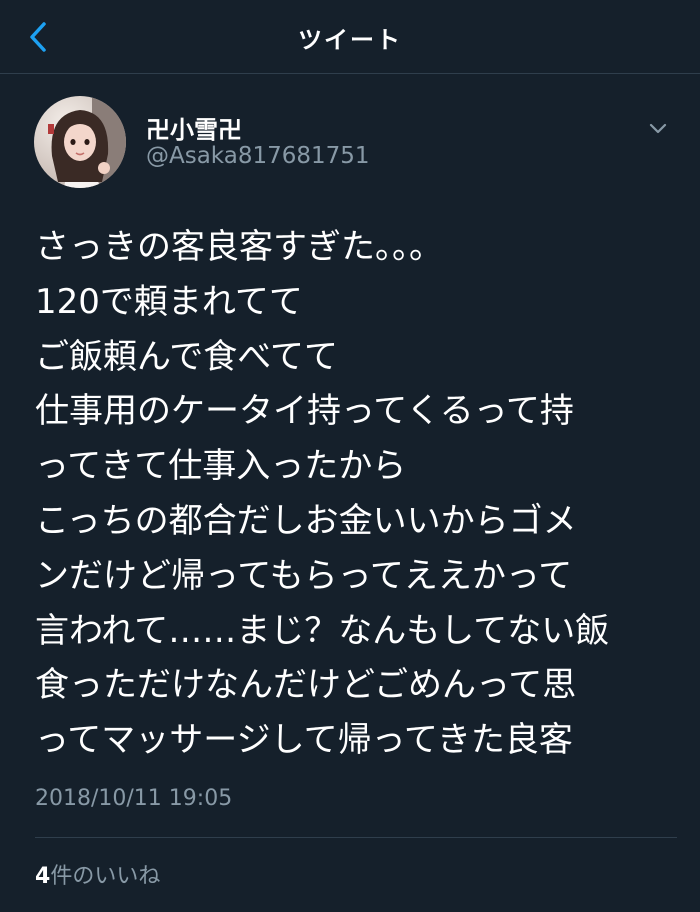 The image size is (700, 912). What do you see at coordinates (304, 740) in the screenshot?
I see `tweet-text-line: ってマッサージして帰ってきた良客` at bounding box center [304, 740].